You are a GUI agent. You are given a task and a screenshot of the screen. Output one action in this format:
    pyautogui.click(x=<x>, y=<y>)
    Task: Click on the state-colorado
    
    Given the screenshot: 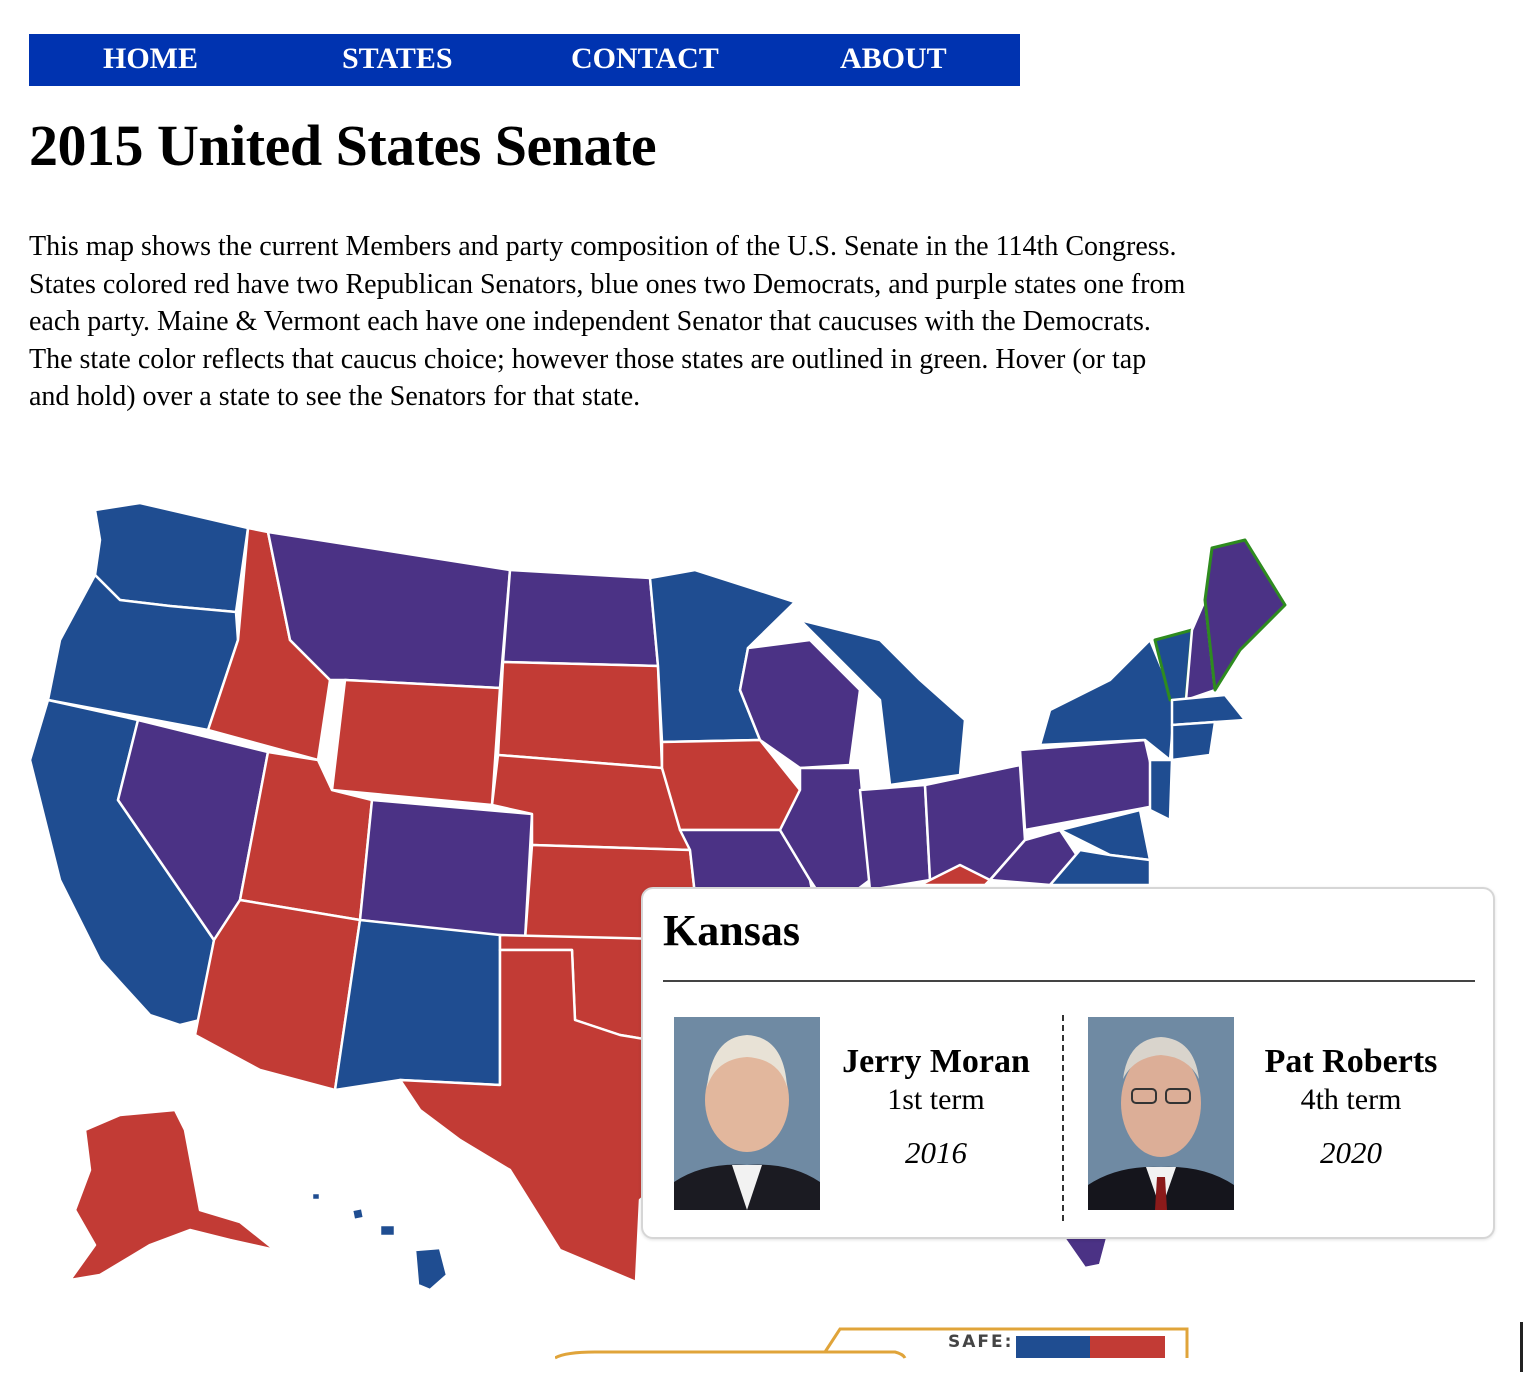 What is the action you would take?
    pyautogui.click(x=446, y=870)
    